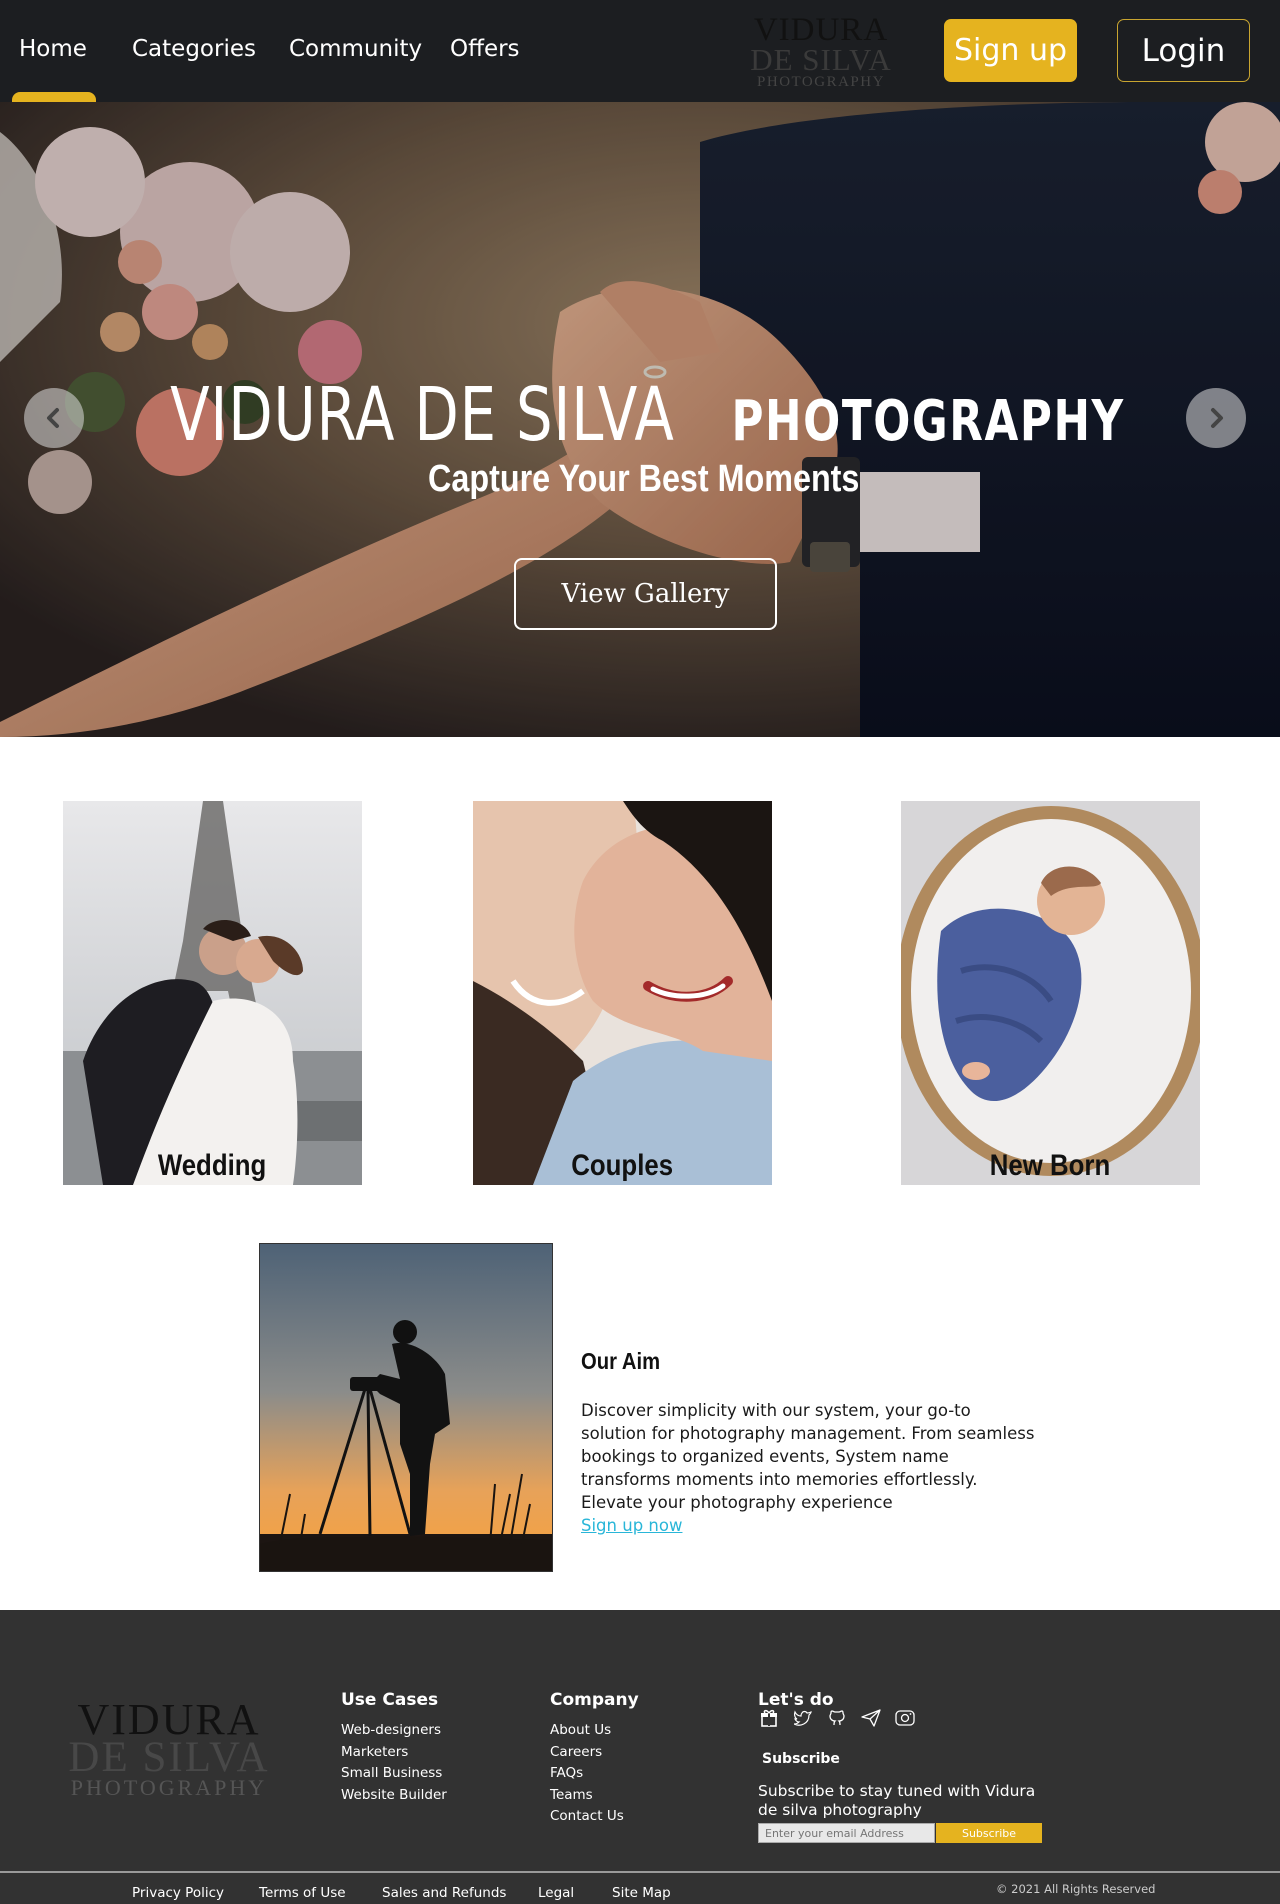 This screenshot has width=1280, height=1904. What do you see at coordinates (394, 1776) in the screenshot?
I see `footer-link: Small Business` at bounding box center [394, 1776].